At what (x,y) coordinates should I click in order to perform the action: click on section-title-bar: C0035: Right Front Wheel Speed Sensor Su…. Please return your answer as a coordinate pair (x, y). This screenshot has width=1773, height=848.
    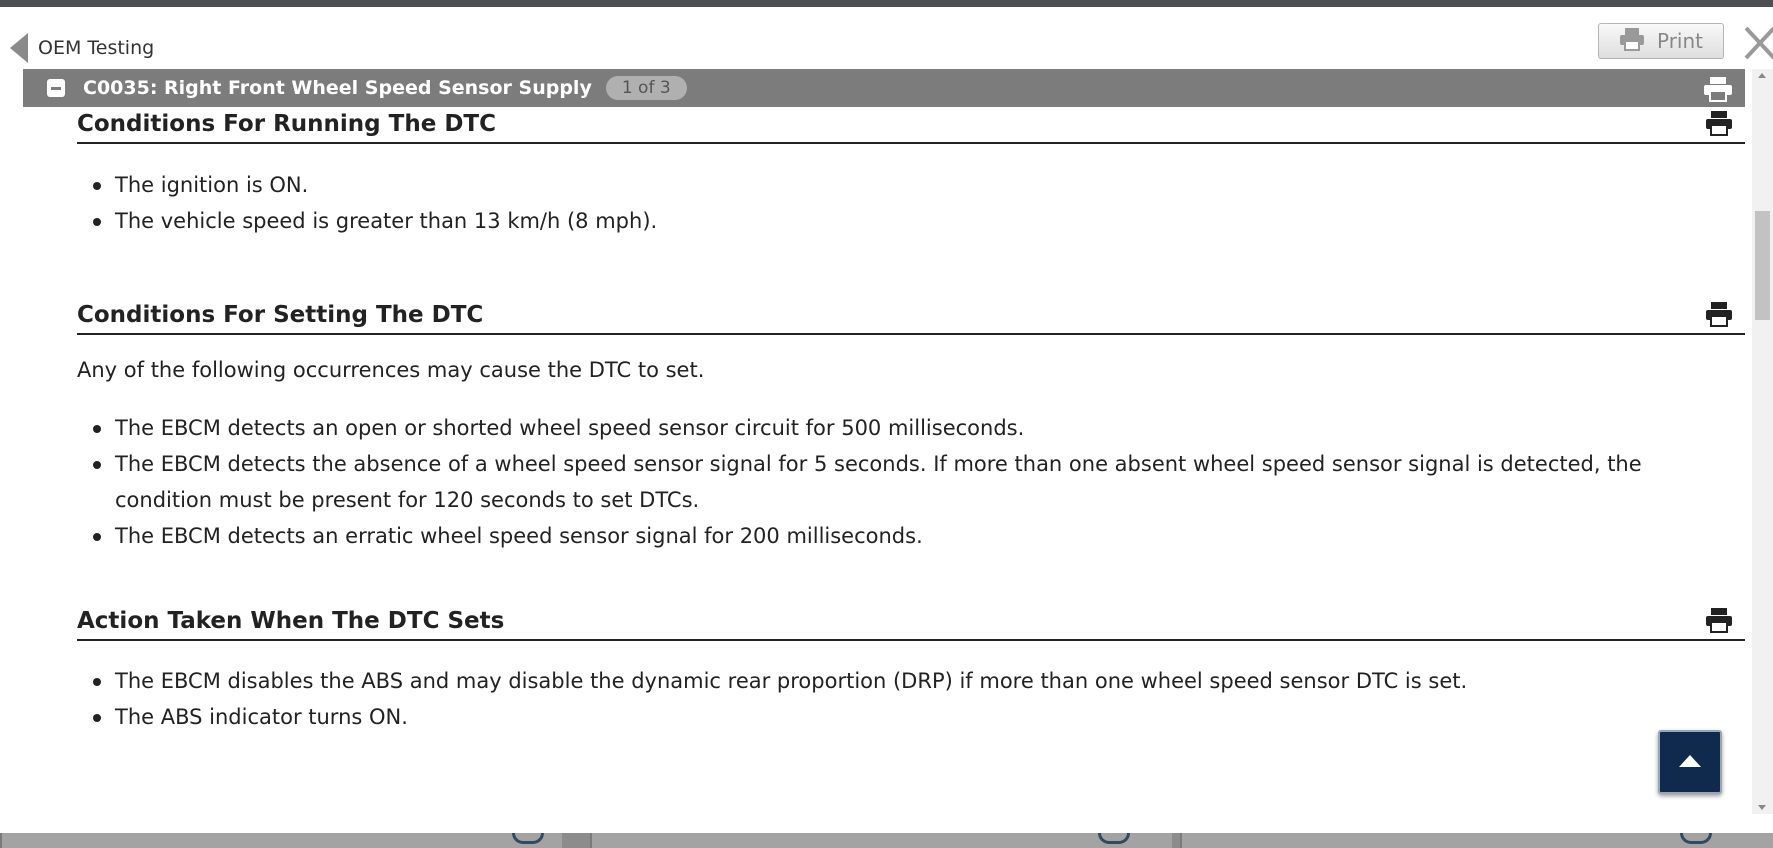
    Looking at the image, I should click on (884, 88).